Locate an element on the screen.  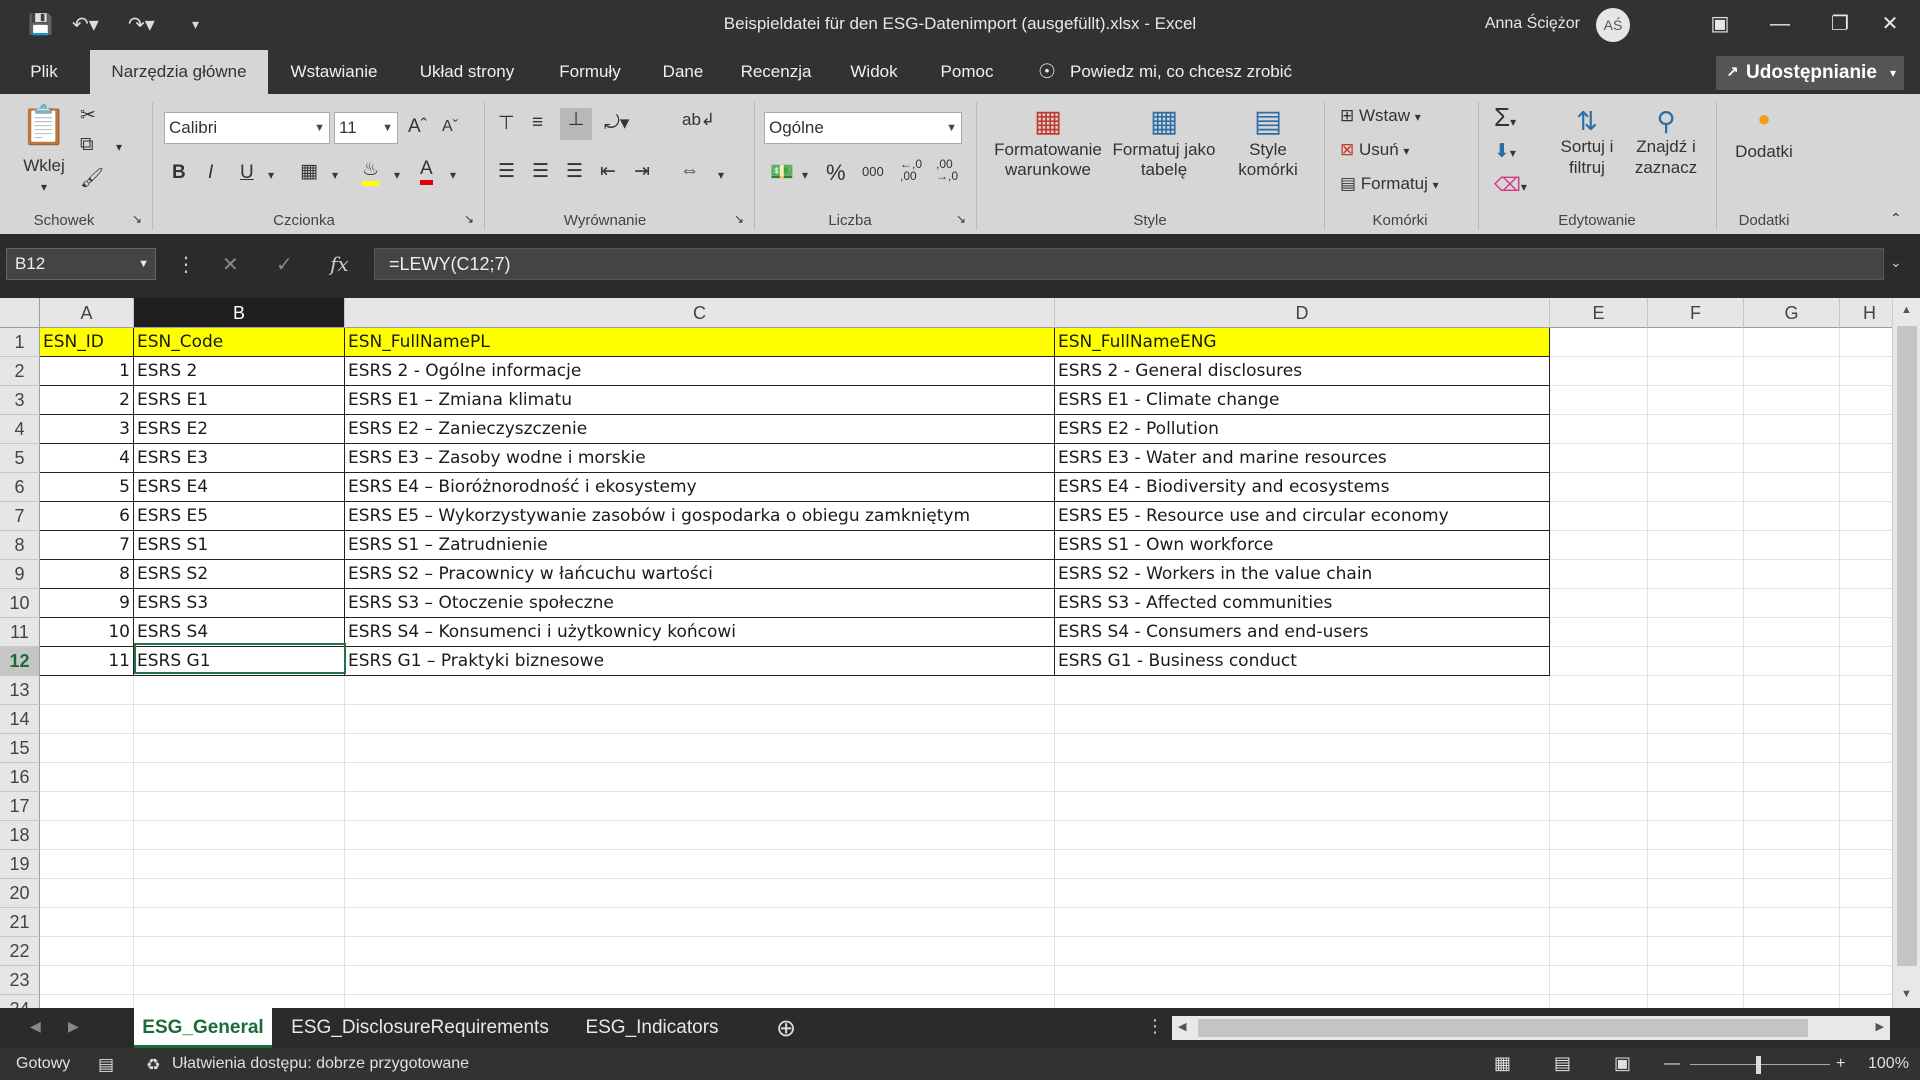
row-header: 19 is located at coordinates (20, 864).